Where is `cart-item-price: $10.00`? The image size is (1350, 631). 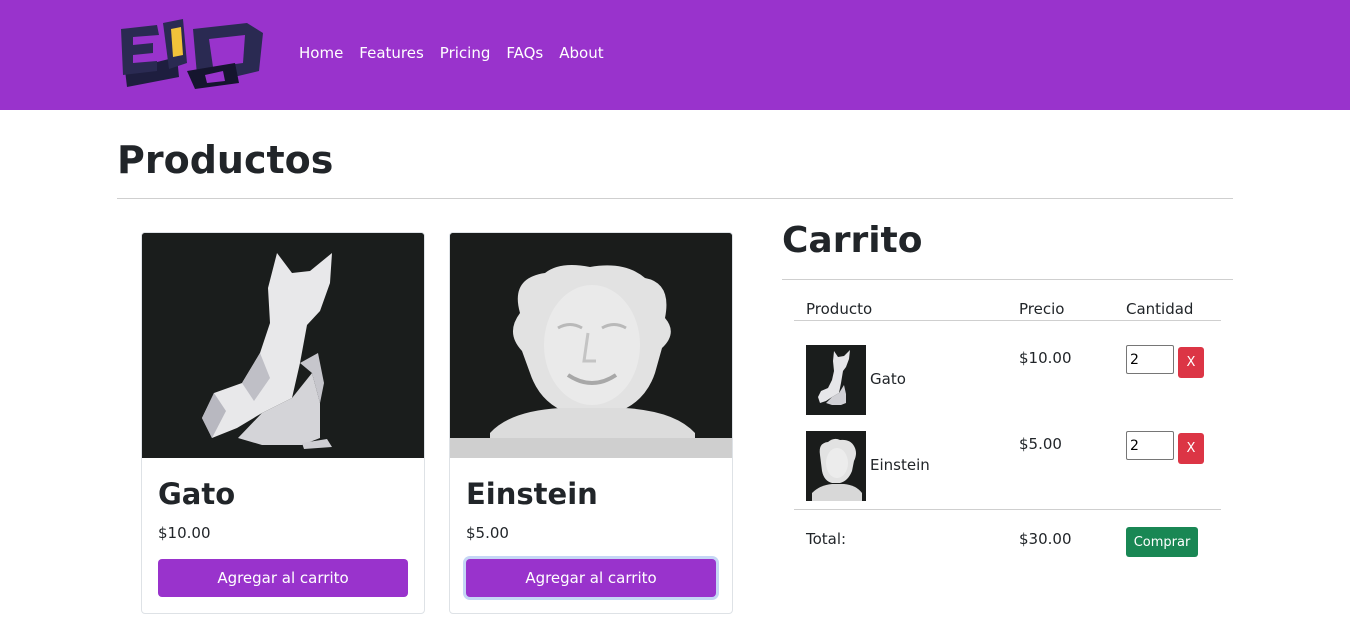 cart-item-price: $10.00 is located at coordinates (1045, 358).